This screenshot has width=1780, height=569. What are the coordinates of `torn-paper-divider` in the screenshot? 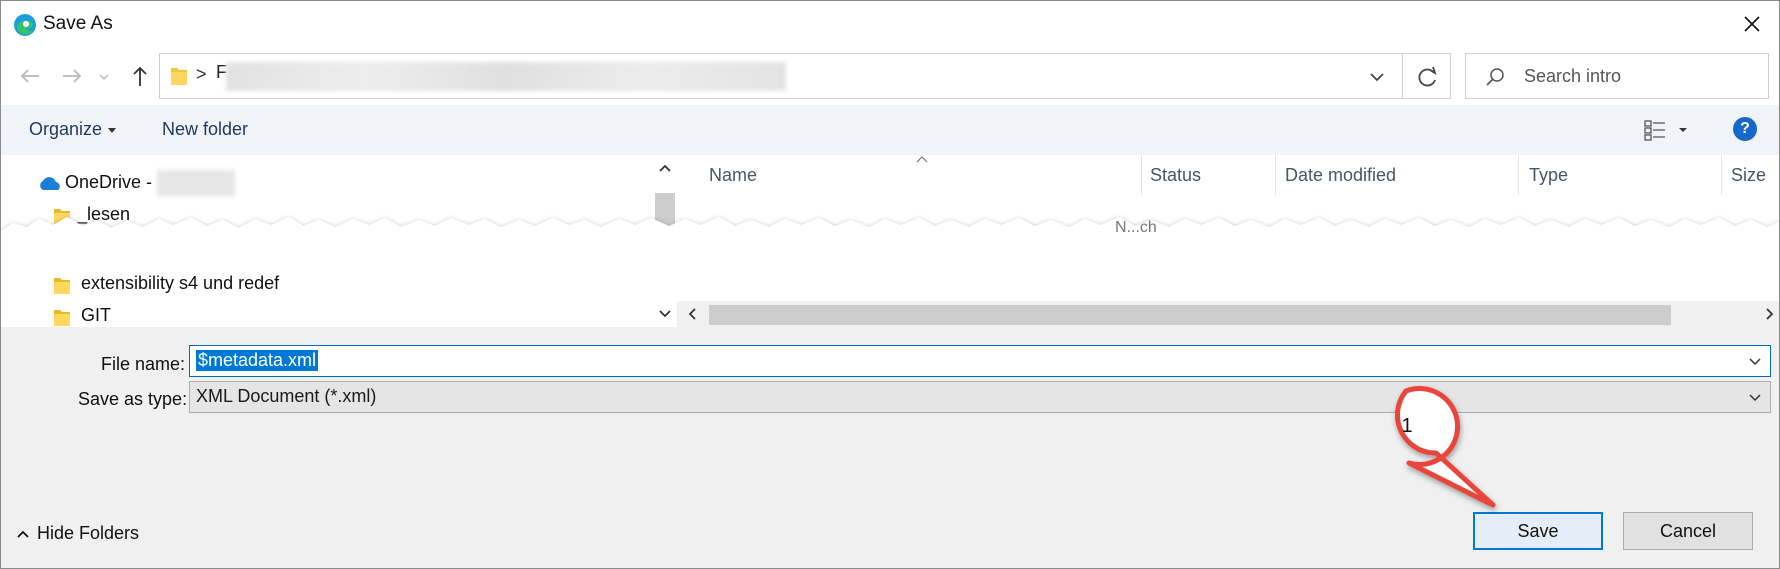 It's located at (890, 237).